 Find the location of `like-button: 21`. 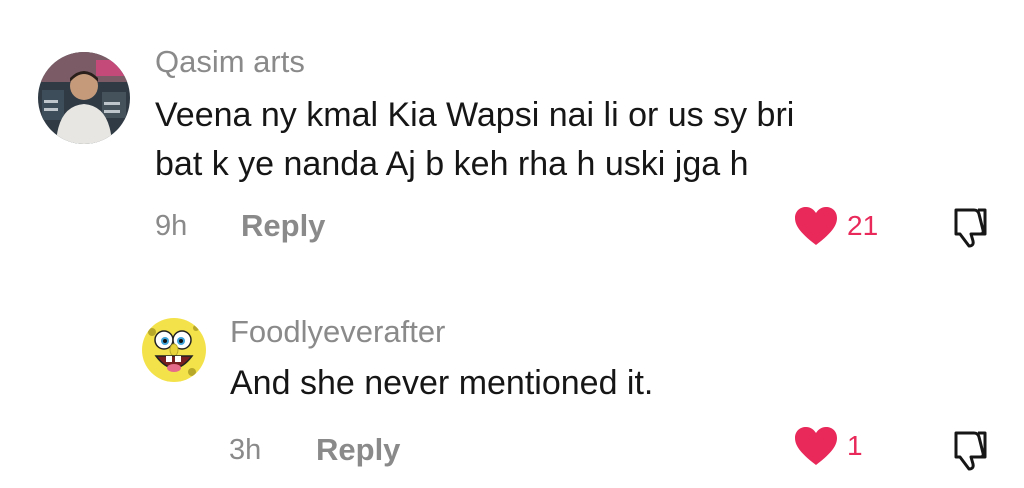

like-button: 21 is located at coordinates (835, 226).